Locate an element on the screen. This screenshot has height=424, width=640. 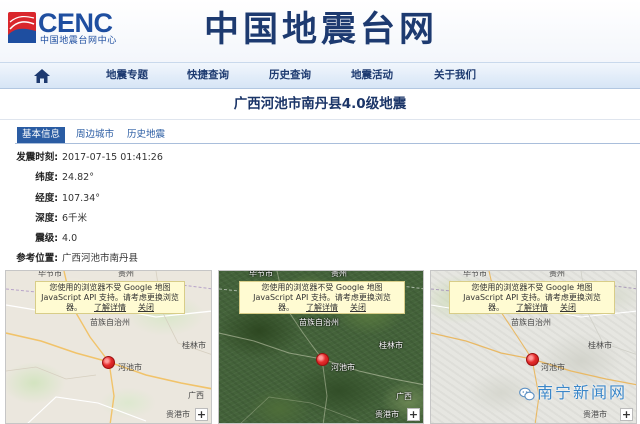
nav-item-activity: 地震活动 is located at coordinates (372, 75).